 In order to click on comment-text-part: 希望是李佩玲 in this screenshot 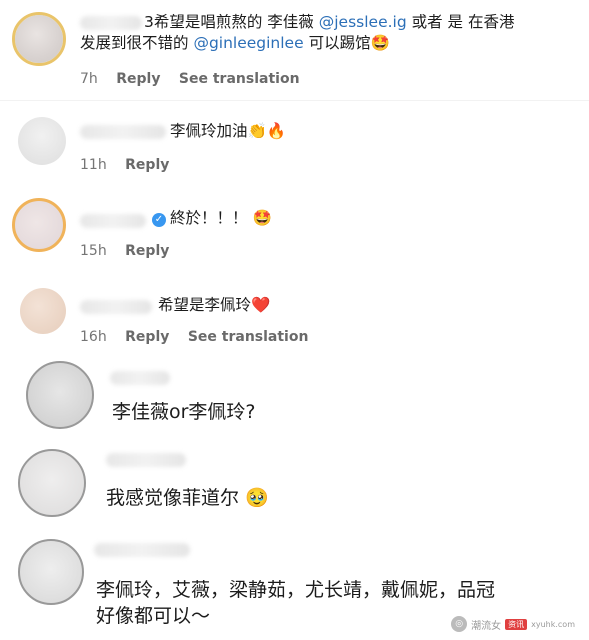, I will do `click(205, 305)`.